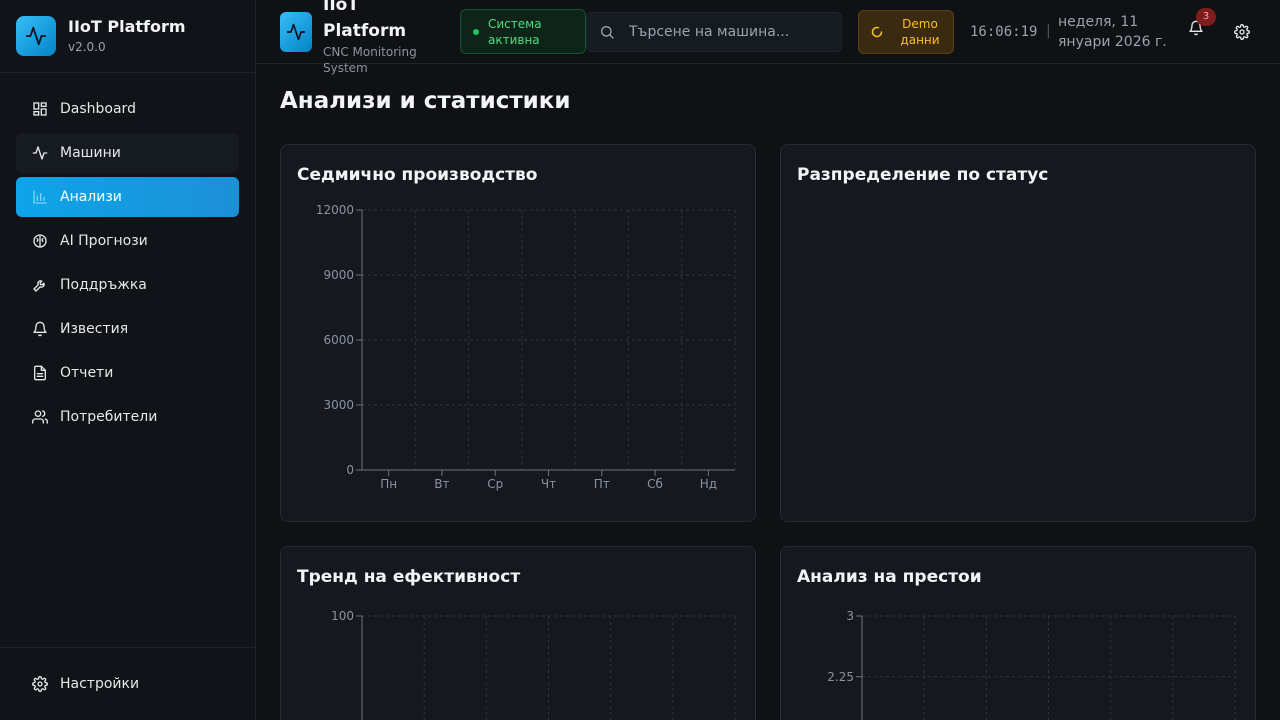  What do you see at coordinates (602, 484) in the screenshot?
I see `x-tick-label: Пт` at bounding box center [602, 484].